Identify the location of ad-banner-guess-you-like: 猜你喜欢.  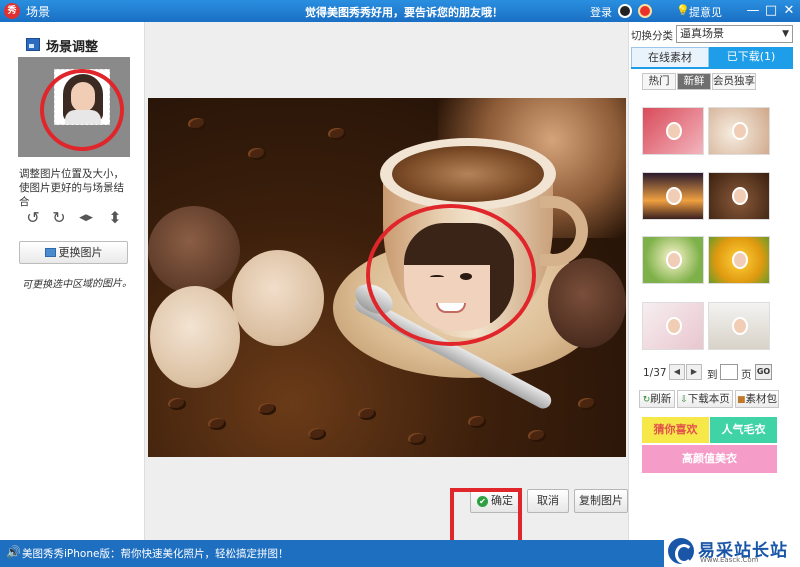
(675, 430).